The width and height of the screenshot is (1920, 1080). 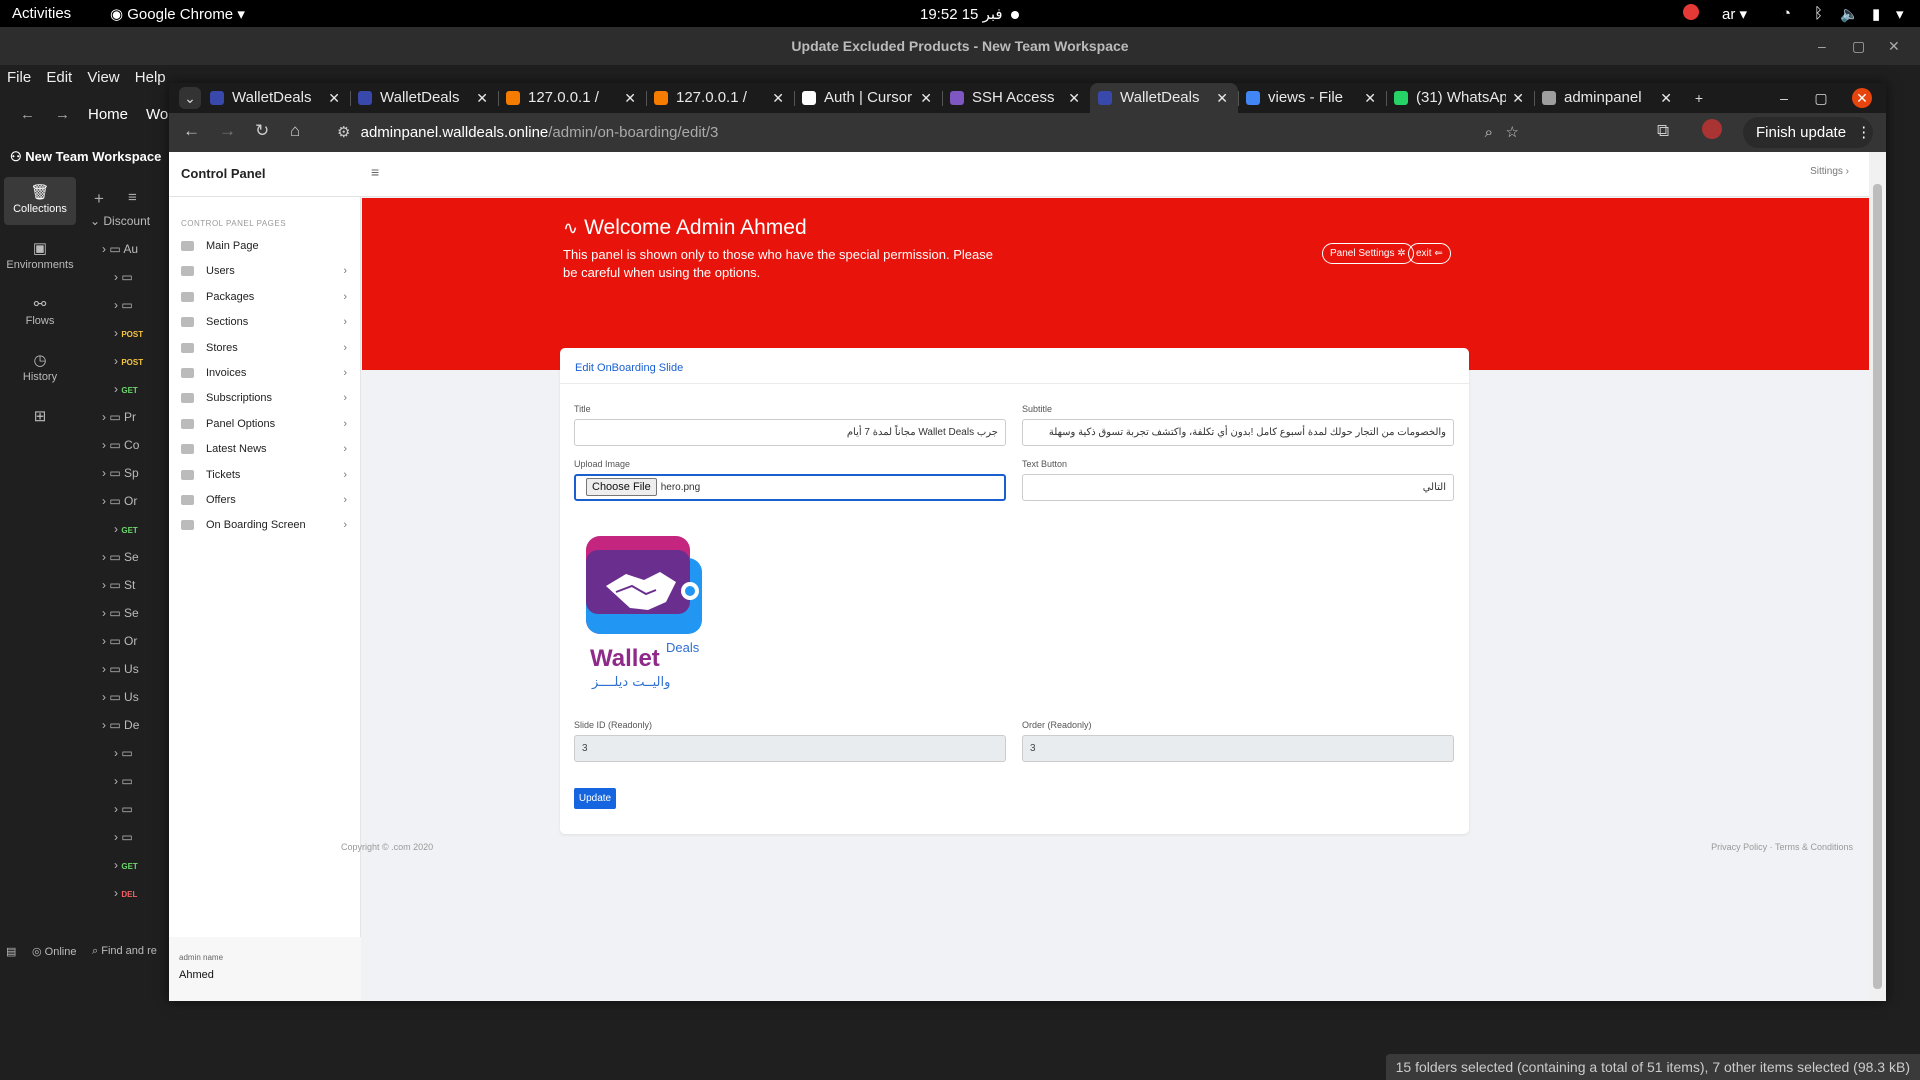 I want to click on rail-environments: ▣ Environments, so click(x=40, y=257).